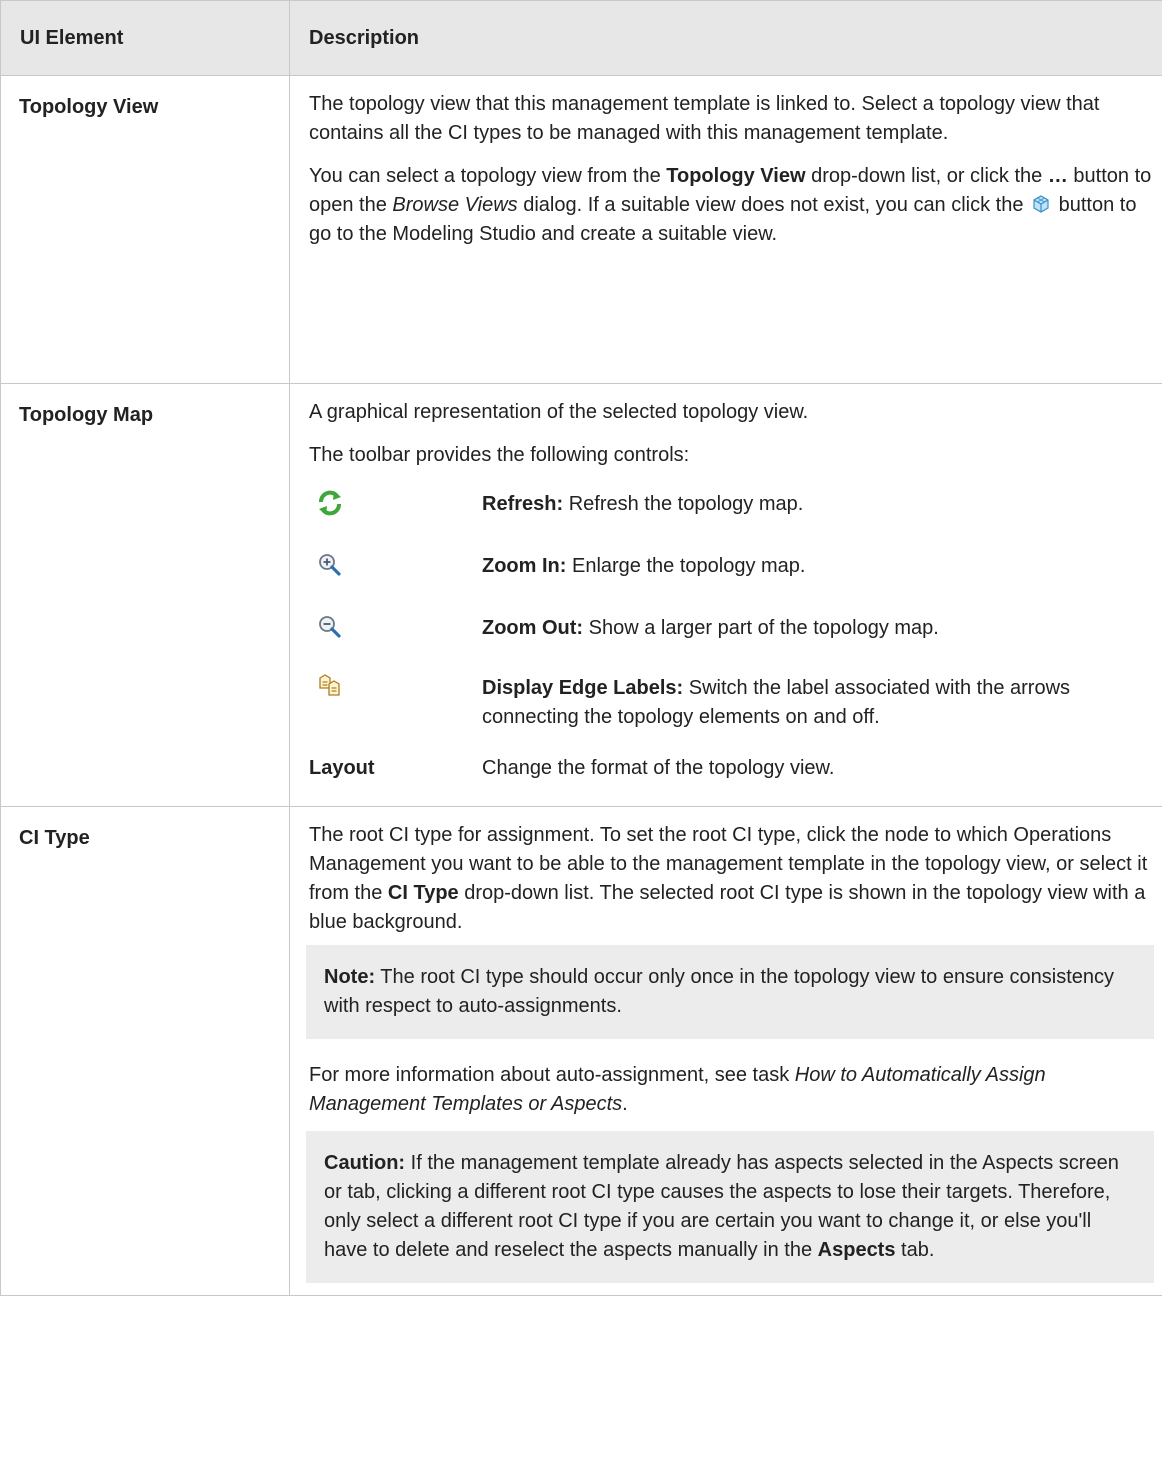  Describe the element at coordinates (145, 1051) in the screenshot. I see `element-name: CI Type` at that location.